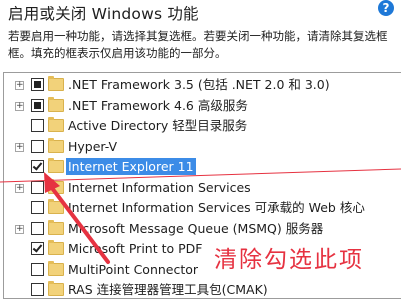  What do you see at coordinates (117, 53) in the screenshot?
I see `instructions-line-2: 框。填充的框表示仅启用该功能的一部分。` at bounding box center [117, 53].